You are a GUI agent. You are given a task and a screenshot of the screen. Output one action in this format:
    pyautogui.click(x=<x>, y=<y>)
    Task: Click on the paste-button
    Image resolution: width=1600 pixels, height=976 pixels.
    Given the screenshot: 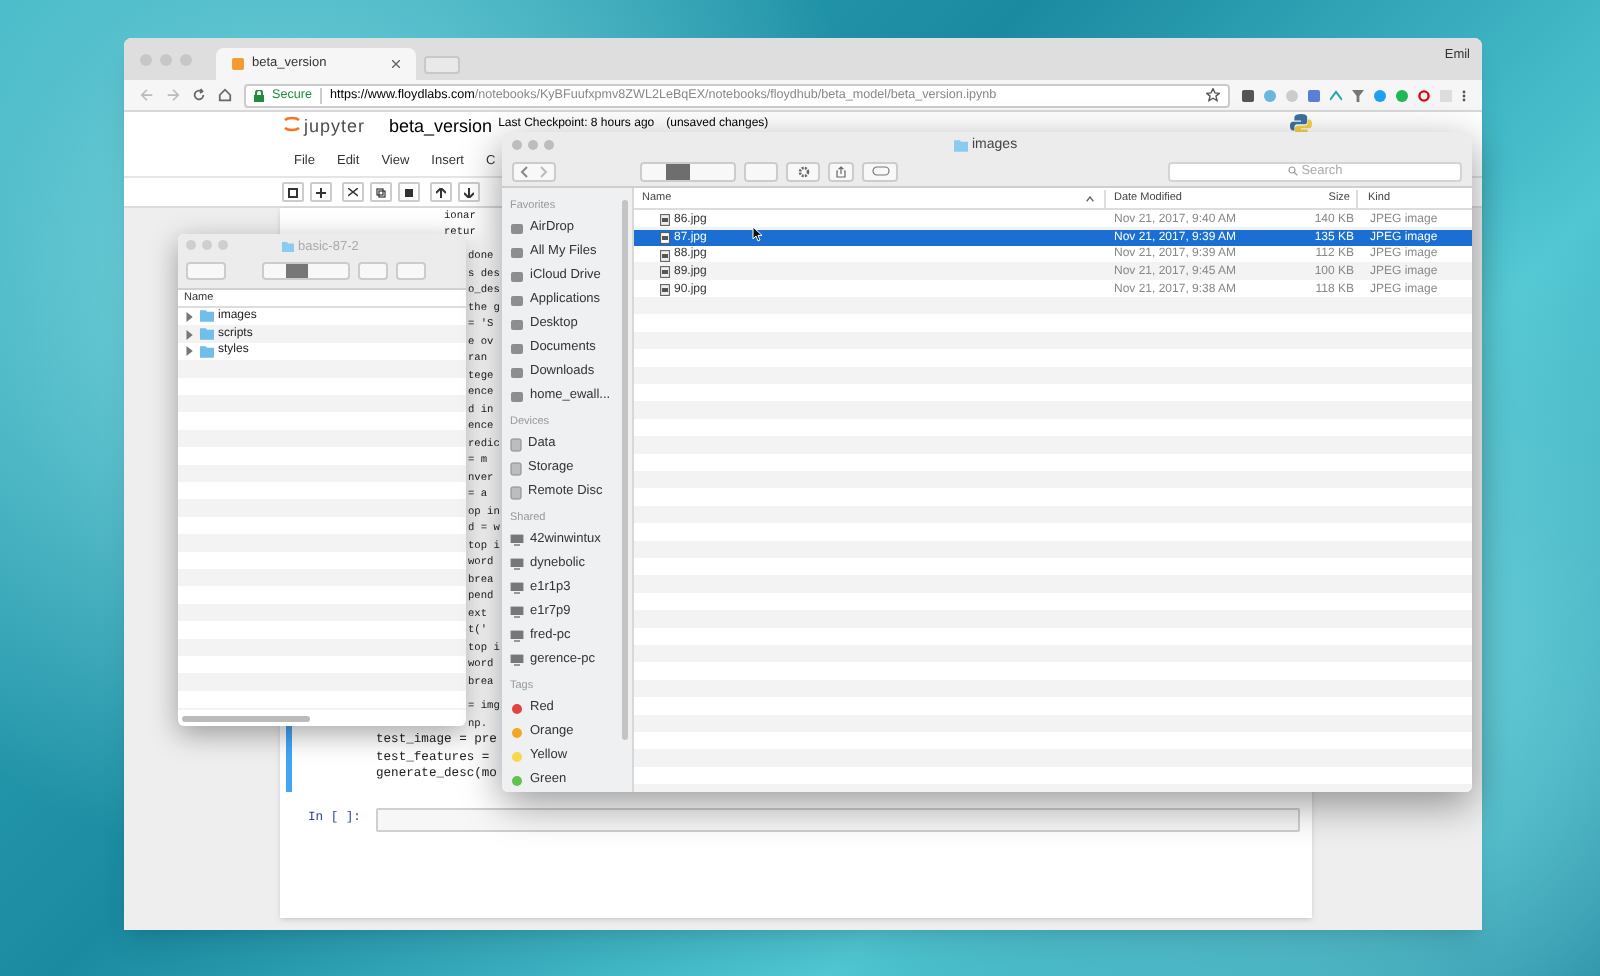 What is the action you would take?
    pyautogui.click(x=409, y=192)
    